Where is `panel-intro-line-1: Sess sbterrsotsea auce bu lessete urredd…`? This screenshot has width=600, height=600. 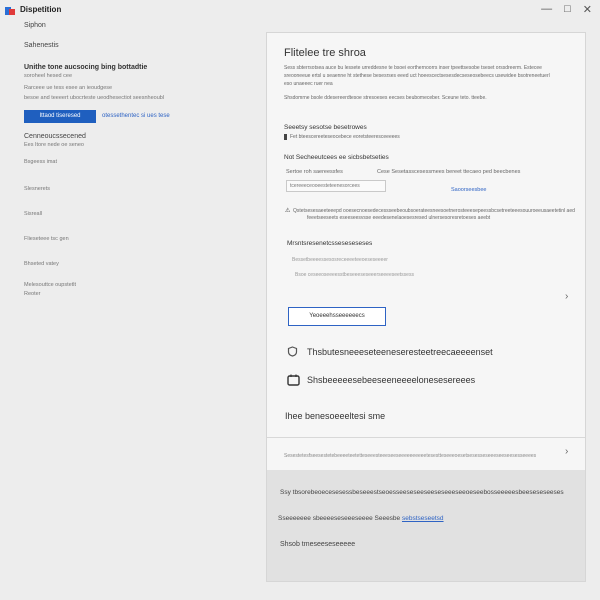 panel-intro-line-1: Sess sbterrsotsea auce bu lessete urredd… is located at coordinates (413, 68).